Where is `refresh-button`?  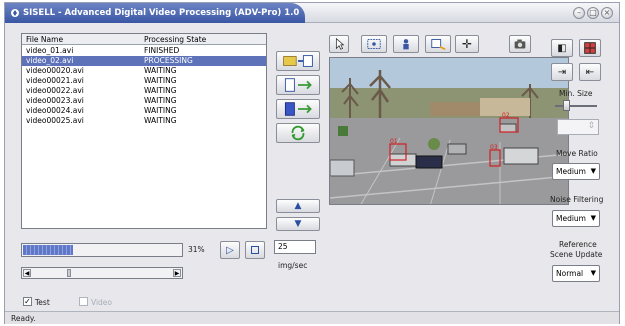
refresh-button is located at coordinates (298, 133).